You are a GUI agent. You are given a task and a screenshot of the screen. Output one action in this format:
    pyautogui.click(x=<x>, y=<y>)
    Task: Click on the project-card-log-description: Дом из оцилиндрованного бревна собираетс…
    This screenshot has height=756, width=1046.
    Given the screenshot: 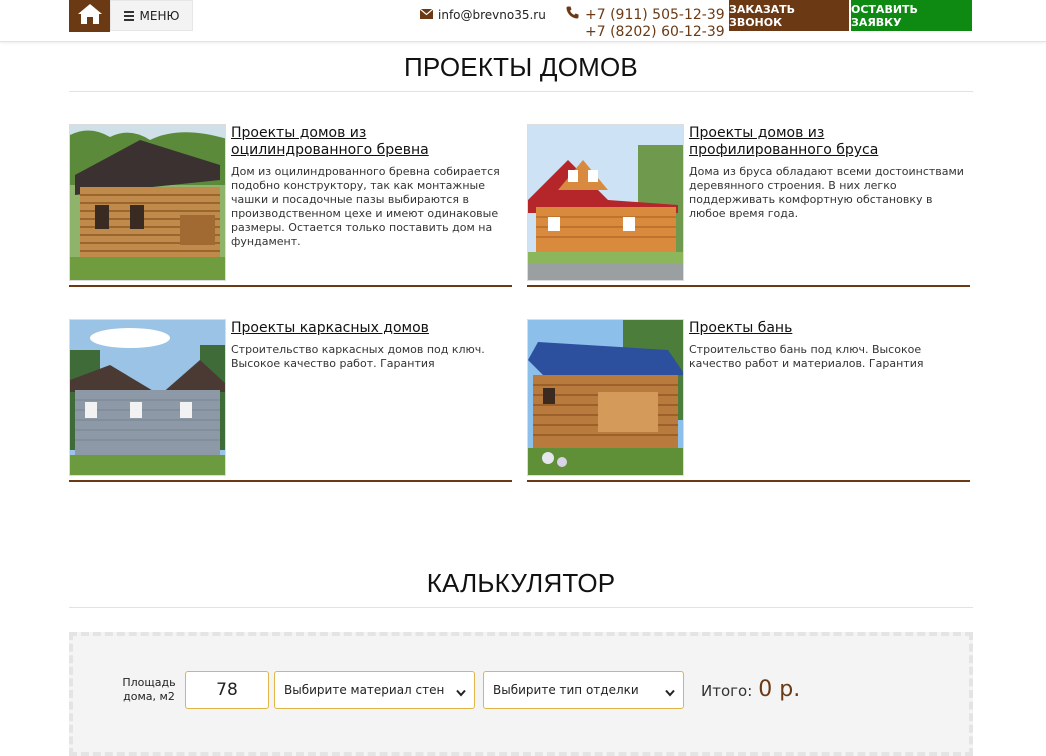 What is the action you would take?
    pyautogui.click(x=365, y=206)
    